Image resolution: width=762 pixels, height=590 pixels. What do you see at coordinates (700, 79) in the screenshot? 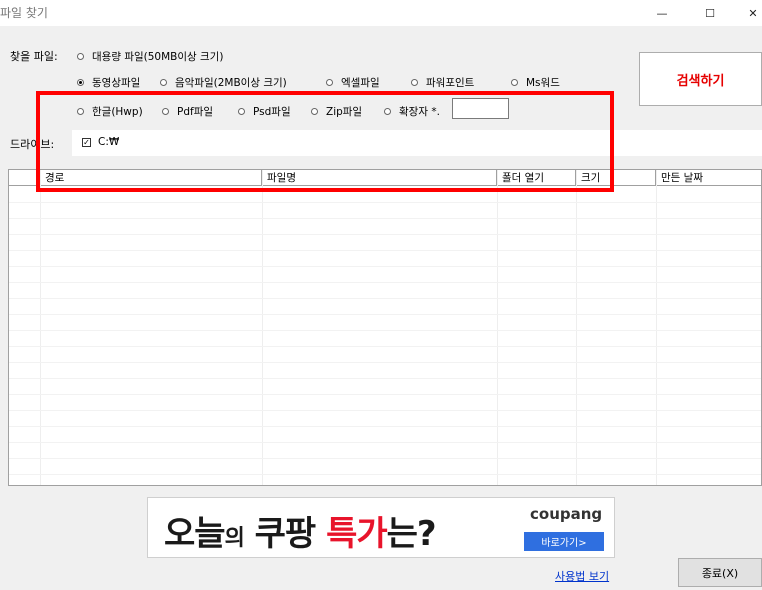
I see `search-button: 검색하기` at bounding box center [700, 79].